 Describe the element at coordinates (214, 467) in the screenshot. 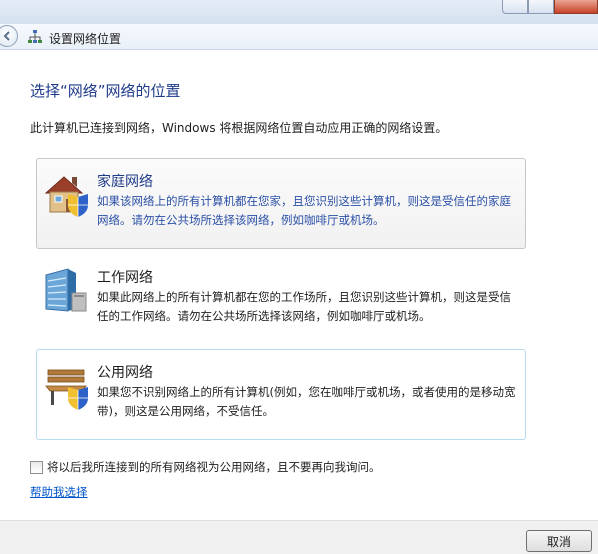

I see `treat-all-public-label: 将以后我所连接到的所有网络视为公用网络，且不要再向我询问。` at that location.